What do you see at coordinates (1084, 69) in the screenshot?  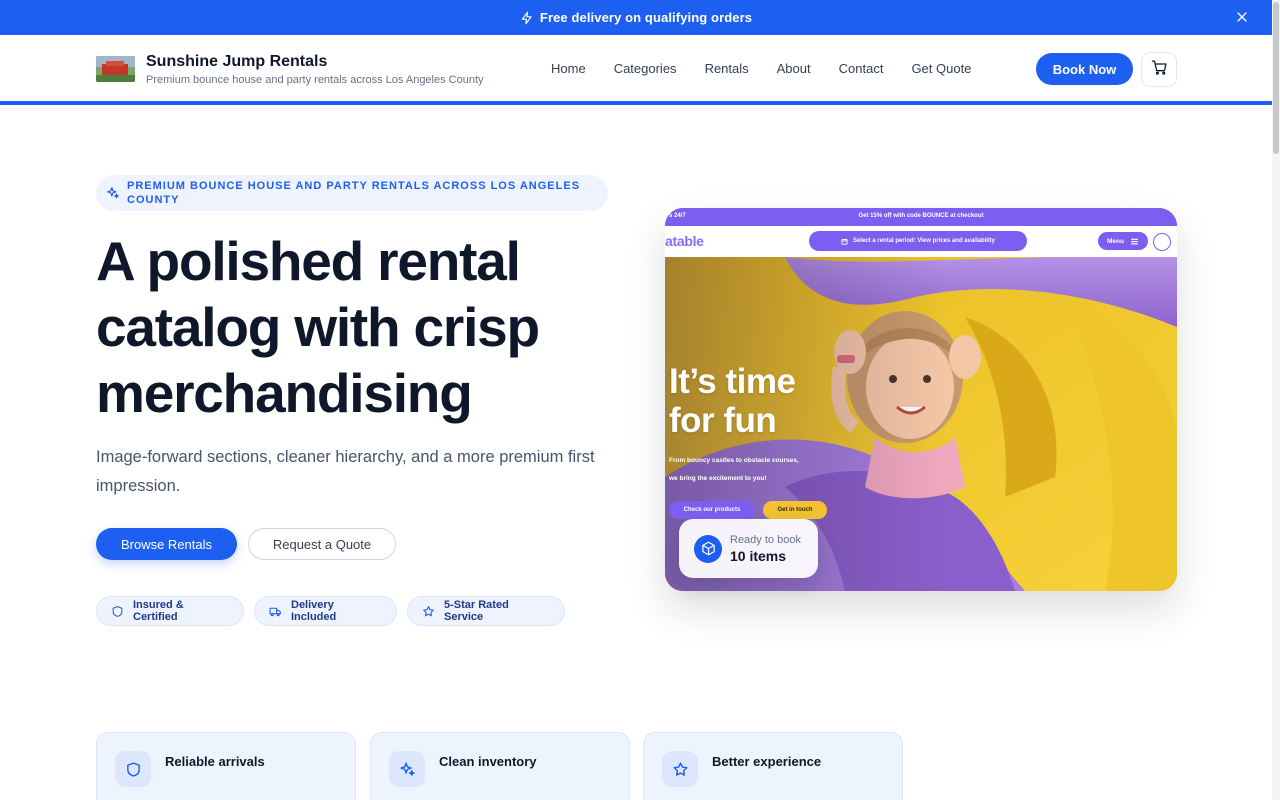 I see `book-now-button: Book Now` at bounding box center [1084, 69].